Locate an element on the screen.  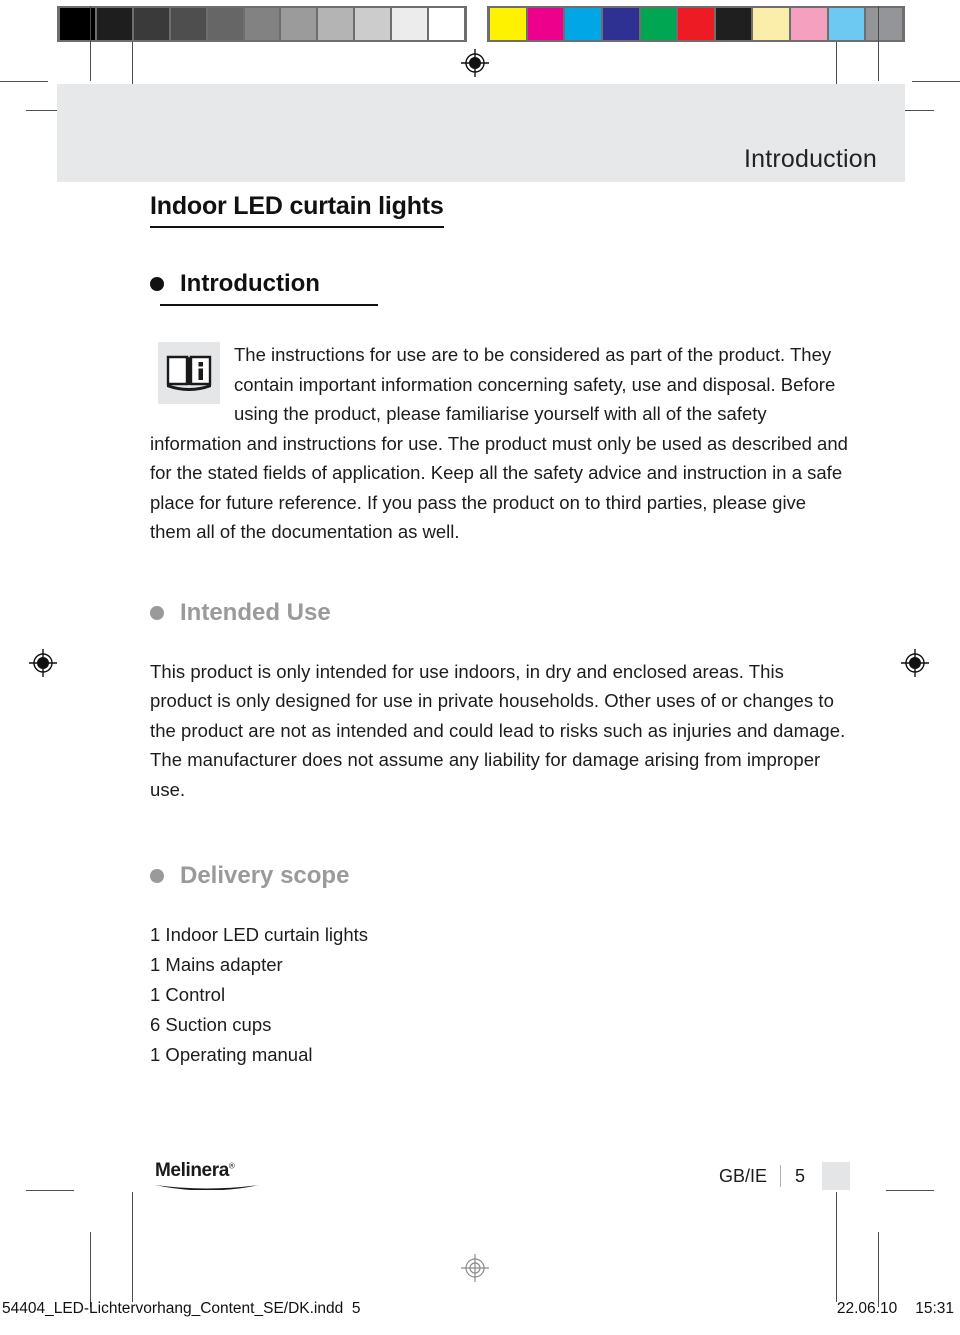
registration-mark-right-icon is located at coordinates (915, 663).